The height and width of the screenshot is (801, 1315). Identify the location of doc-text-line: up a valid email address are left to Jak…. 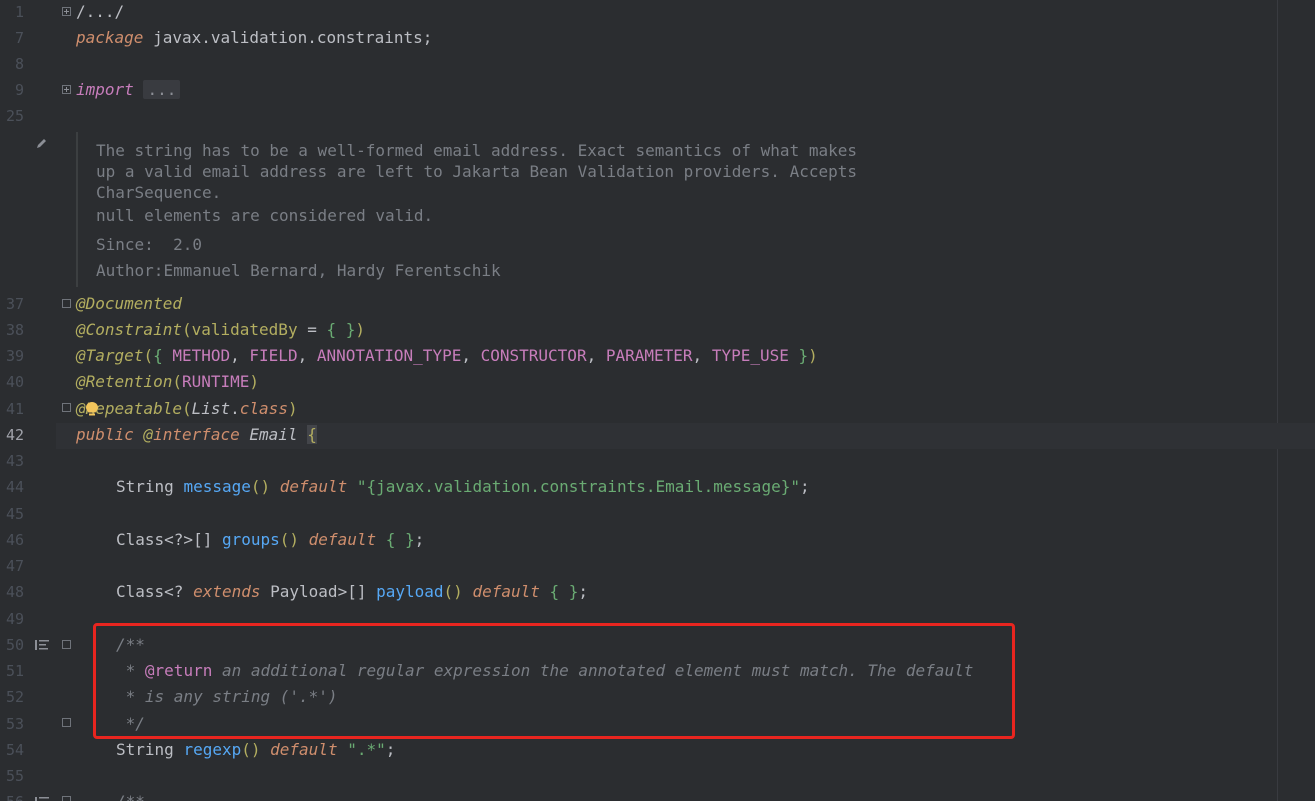
(476, 171).